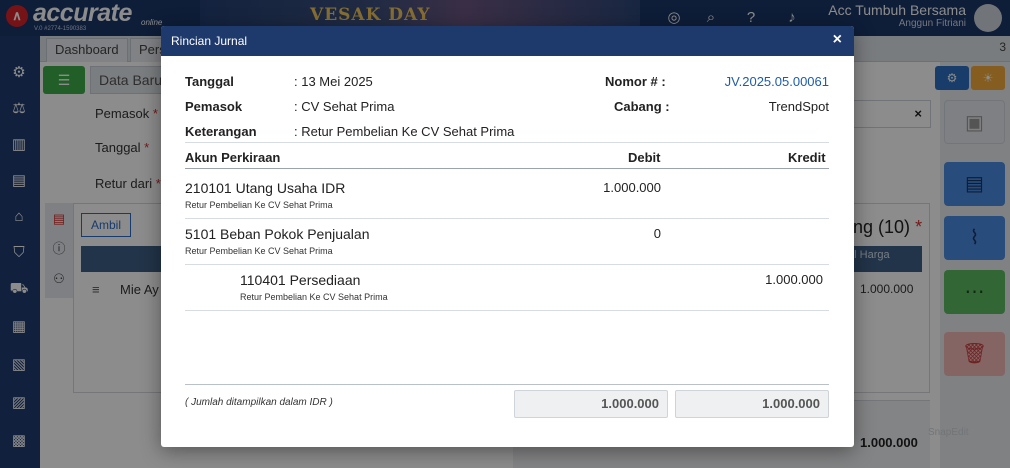 This screenshot has height=468, width=1010. I want to click on tanggal-value: : 13 Mei 2025, so click(333, 81).